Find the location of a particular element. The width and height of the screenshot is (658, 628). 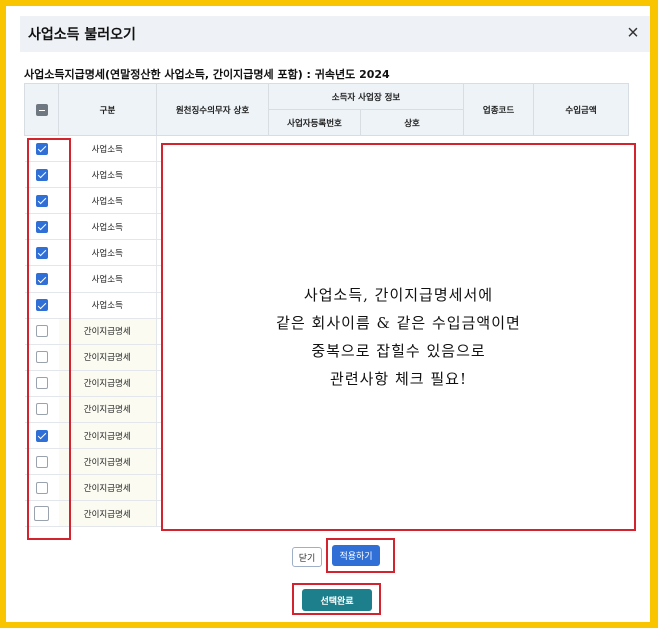

select-all-checkbox is located at coordinates (41, 109).